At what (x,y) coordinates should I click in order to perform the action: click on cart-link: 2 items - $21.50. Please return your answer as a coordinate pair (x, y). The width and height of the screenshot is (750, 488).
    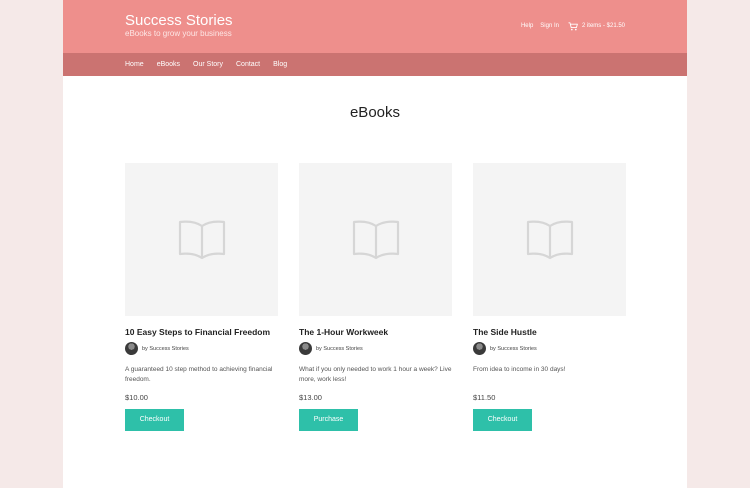
    Looking at the image, I should click on (596, 26).